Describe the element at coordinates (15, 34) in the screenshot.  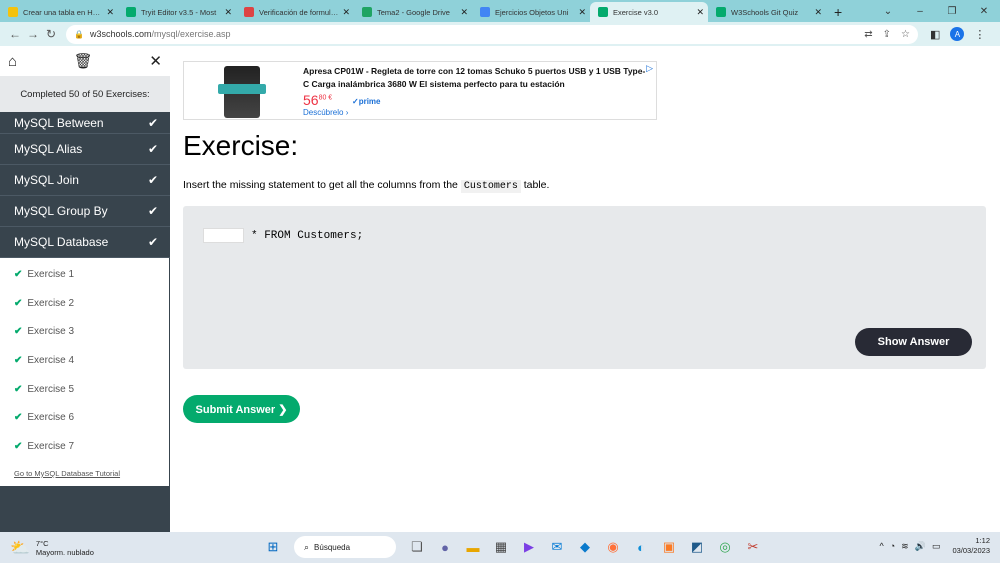
I see `back-icon: ←` at that location.